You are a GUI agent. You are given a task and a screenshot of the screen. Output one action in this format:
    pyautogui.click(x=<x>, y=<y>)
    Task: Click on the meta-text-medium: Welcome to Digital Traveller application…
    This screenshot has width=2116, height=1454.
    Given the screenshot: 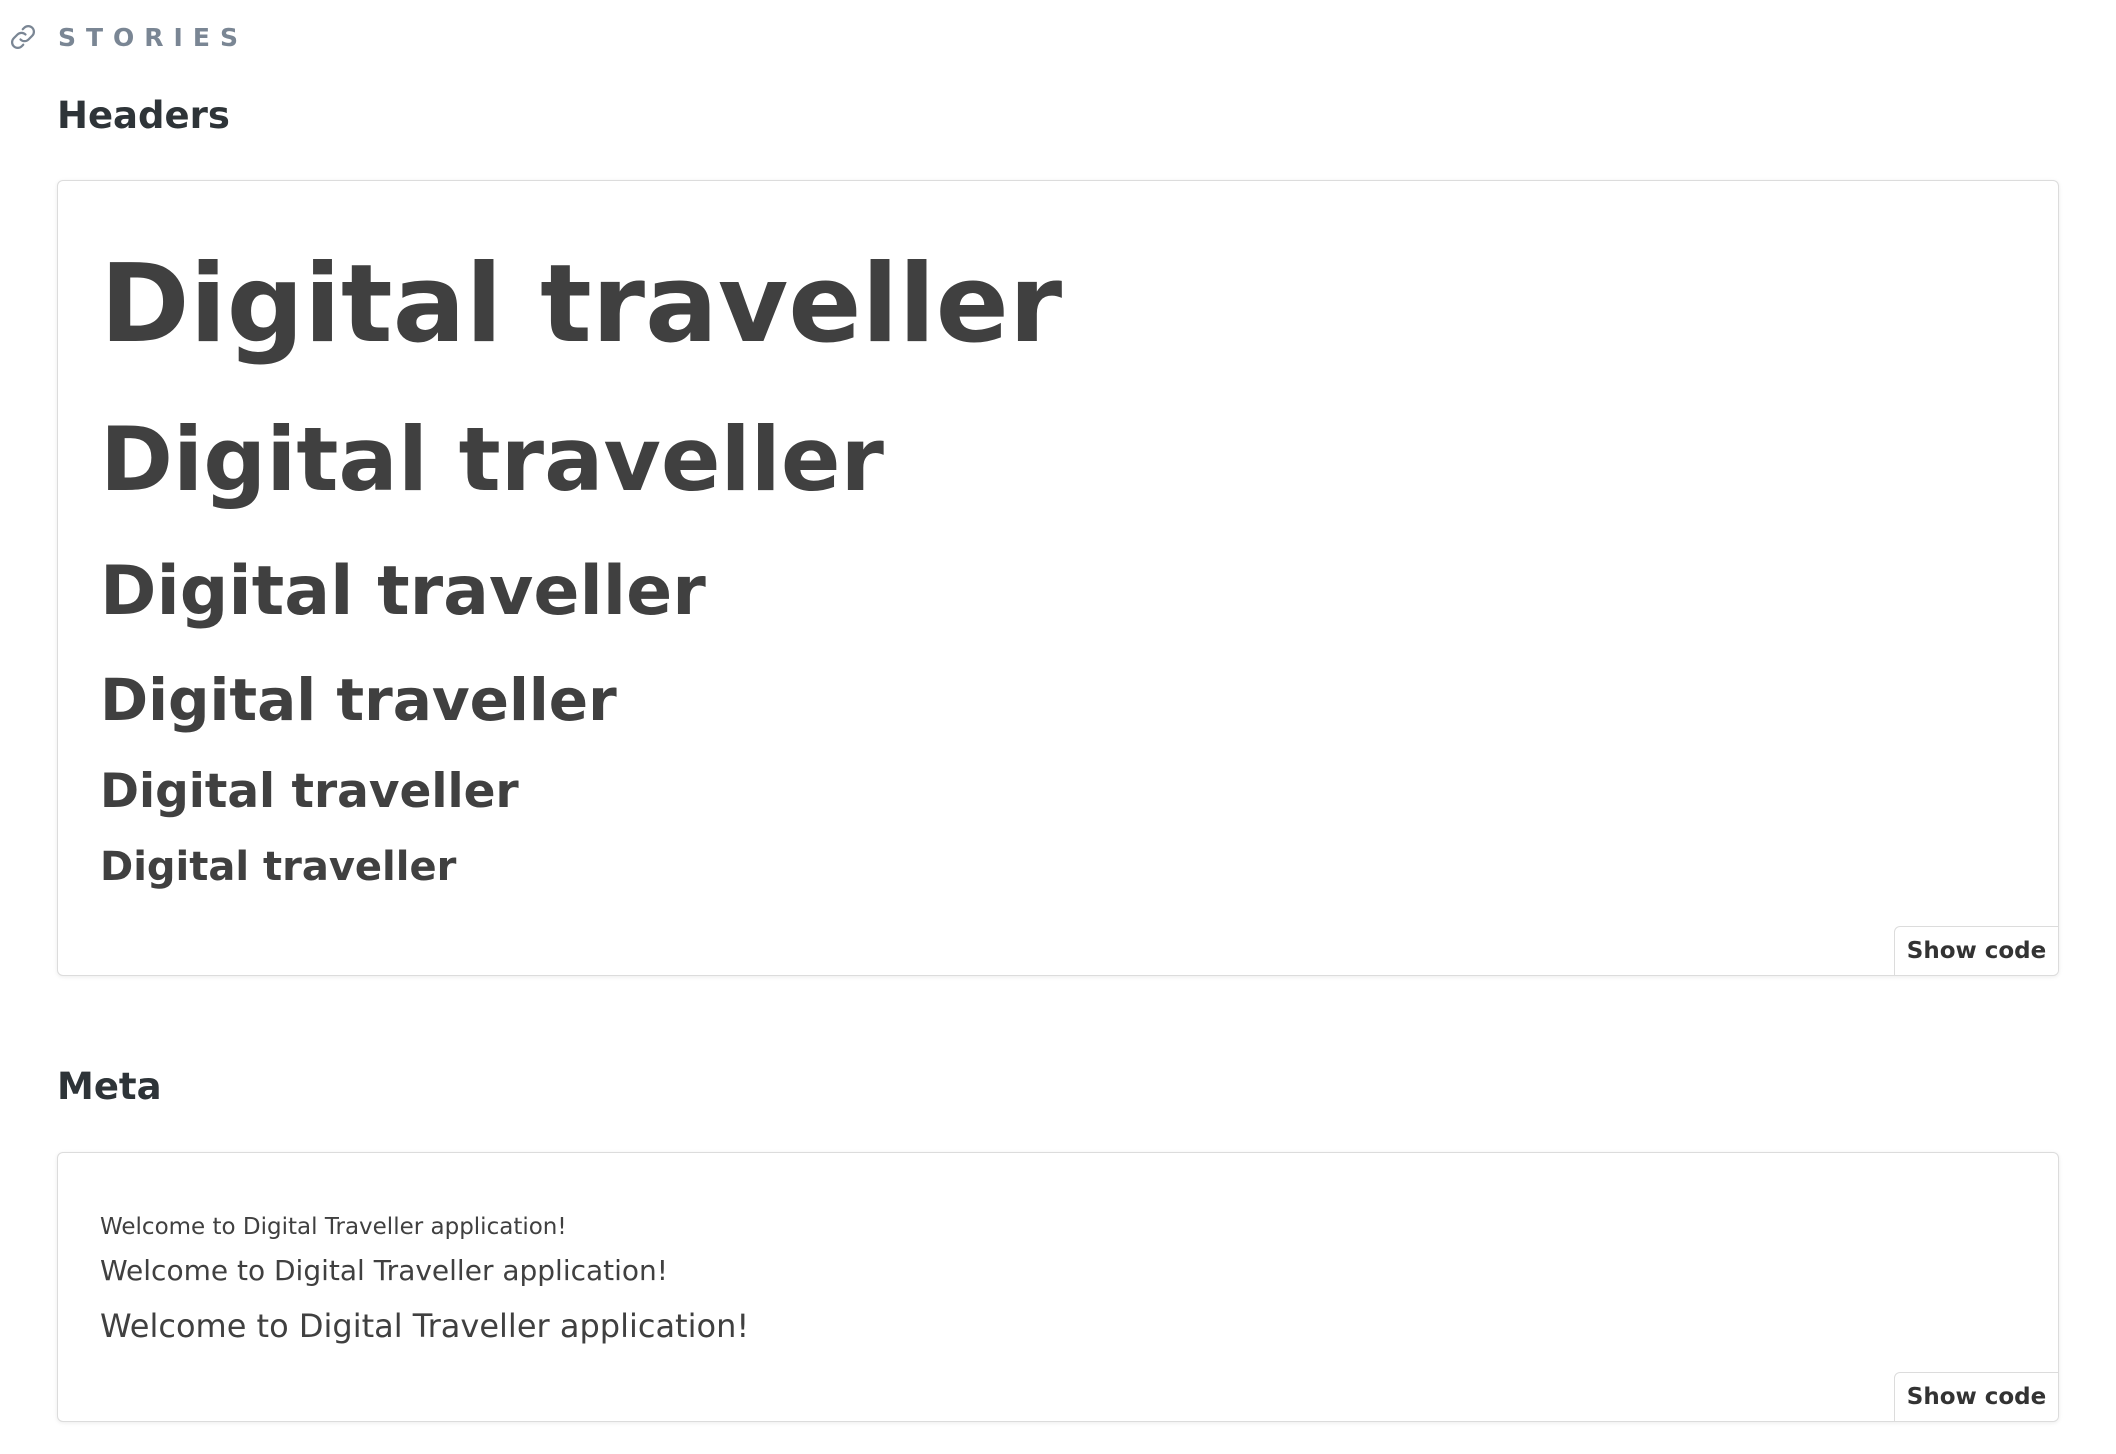 What is the action you would take?
    pyautogui.click(x=384, y=1270)
    